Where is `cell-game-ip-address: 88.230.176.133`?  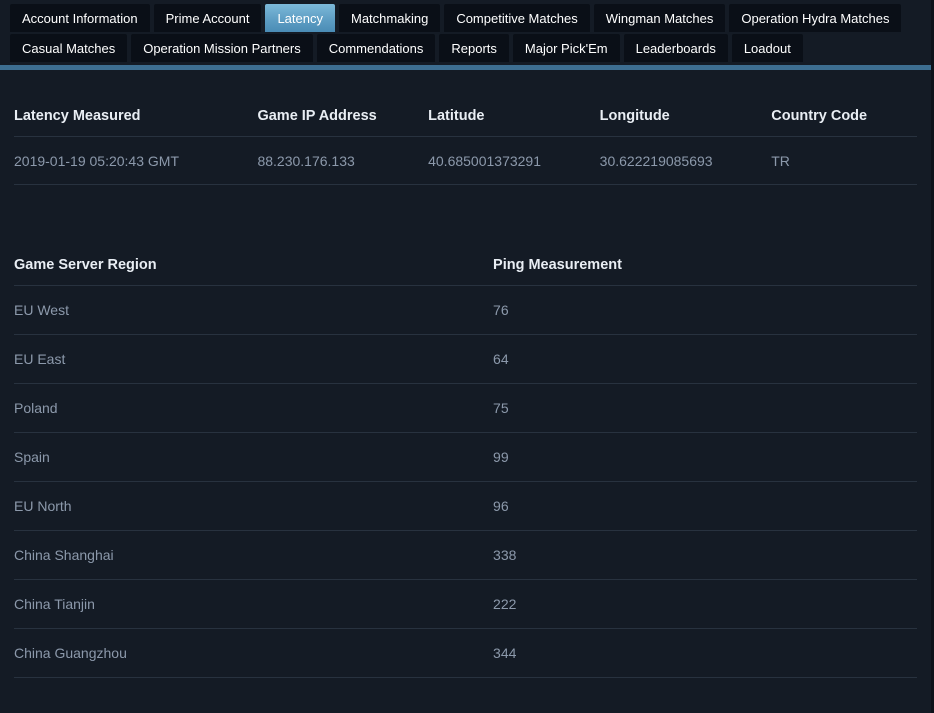 cell-game-ip-address: 88.230.176.133 is located at coordinates (328, 160).